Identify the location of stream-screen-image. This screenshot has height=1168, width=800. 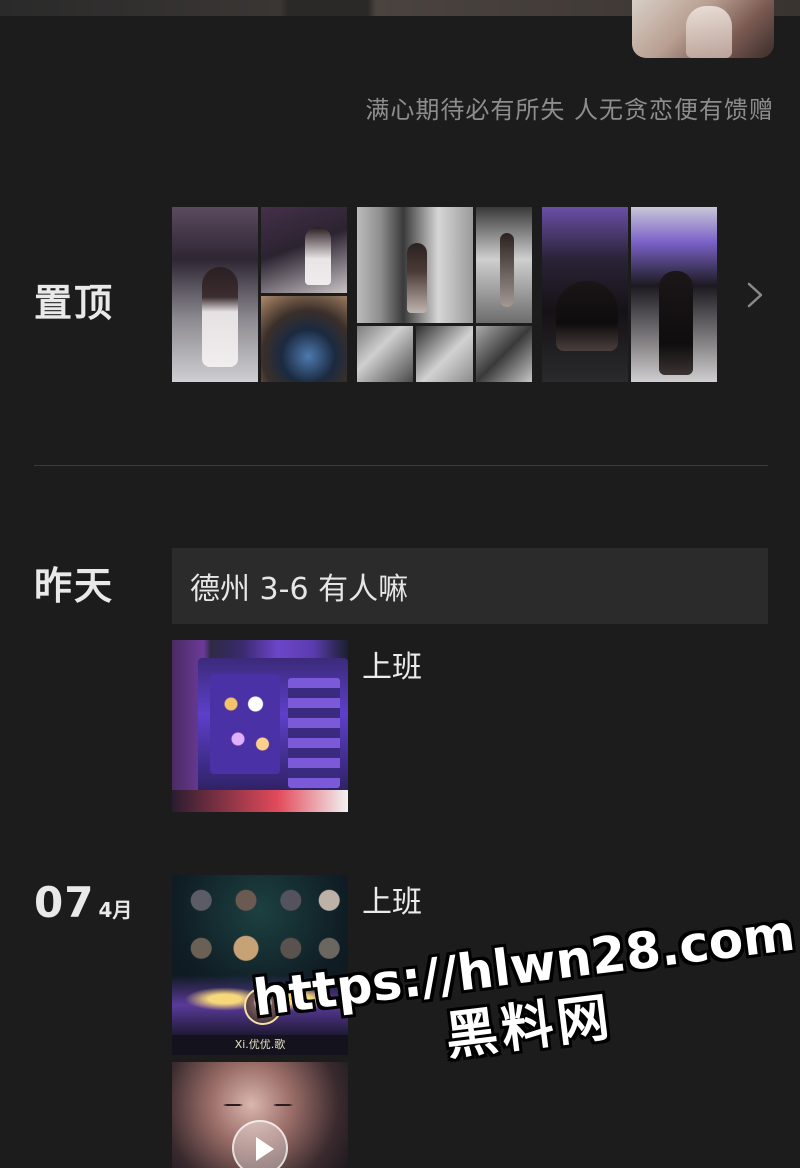
(273, 728).